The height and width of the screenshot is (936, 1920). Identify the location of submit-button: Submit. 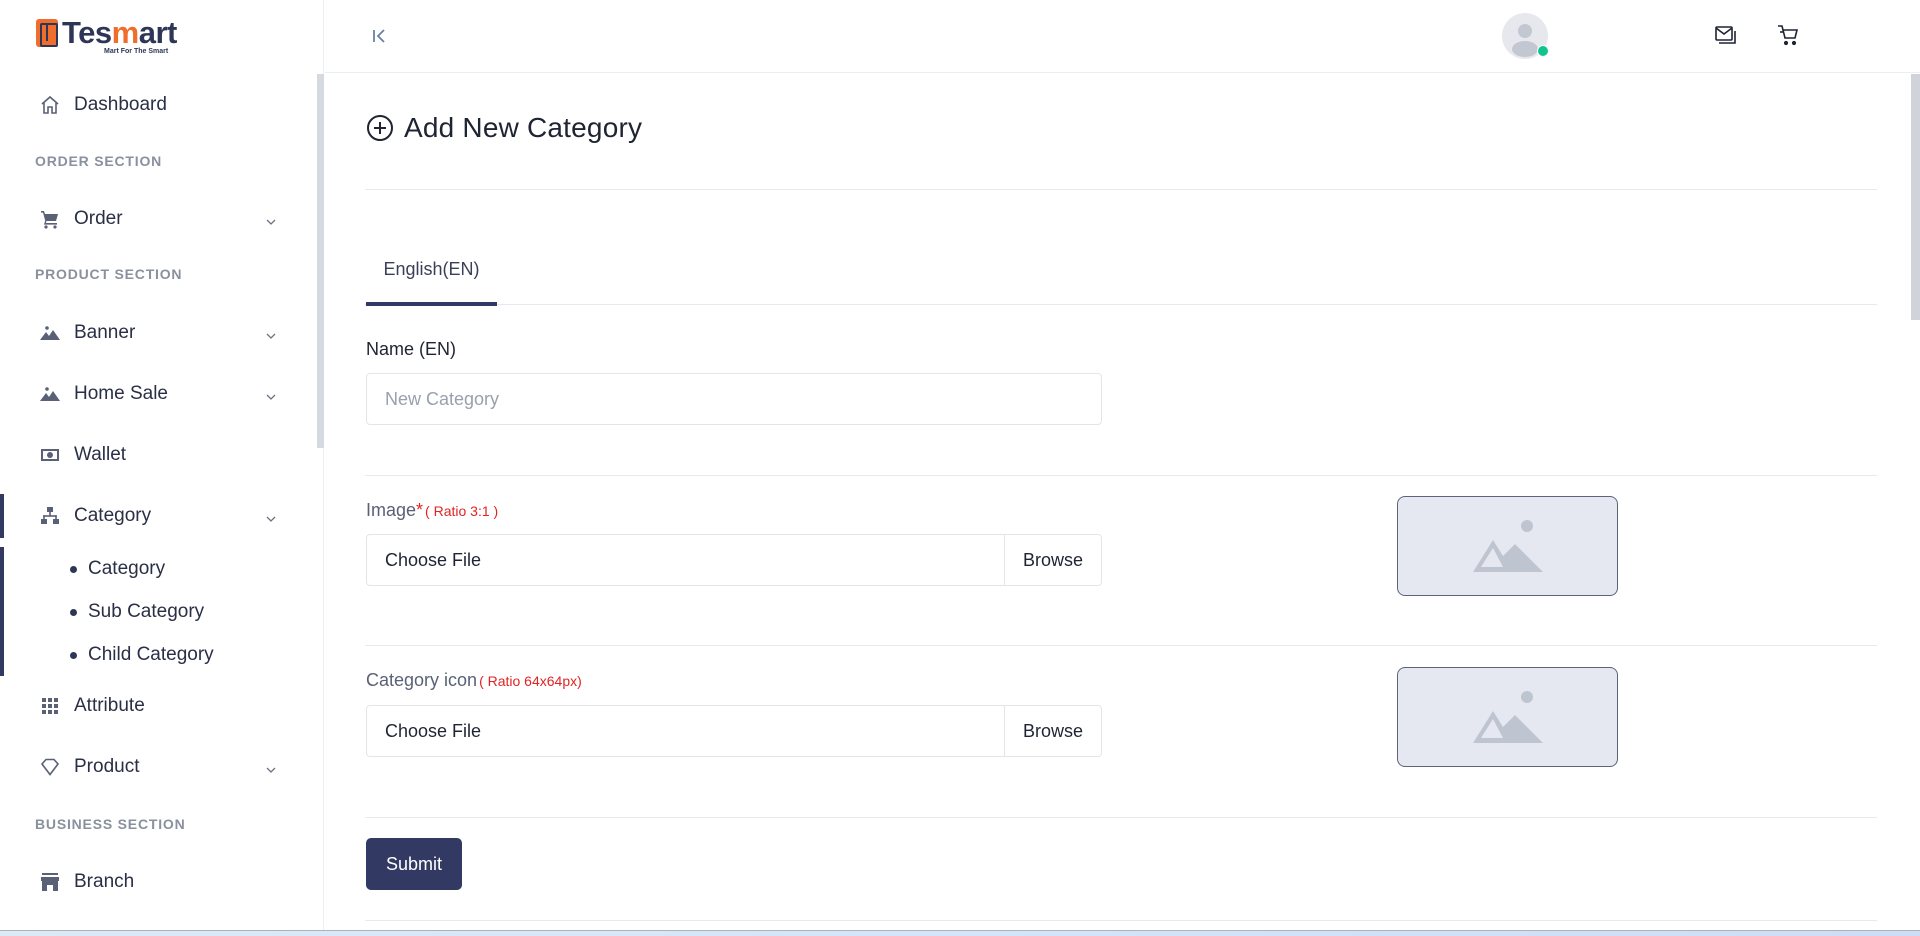
(414, 864).